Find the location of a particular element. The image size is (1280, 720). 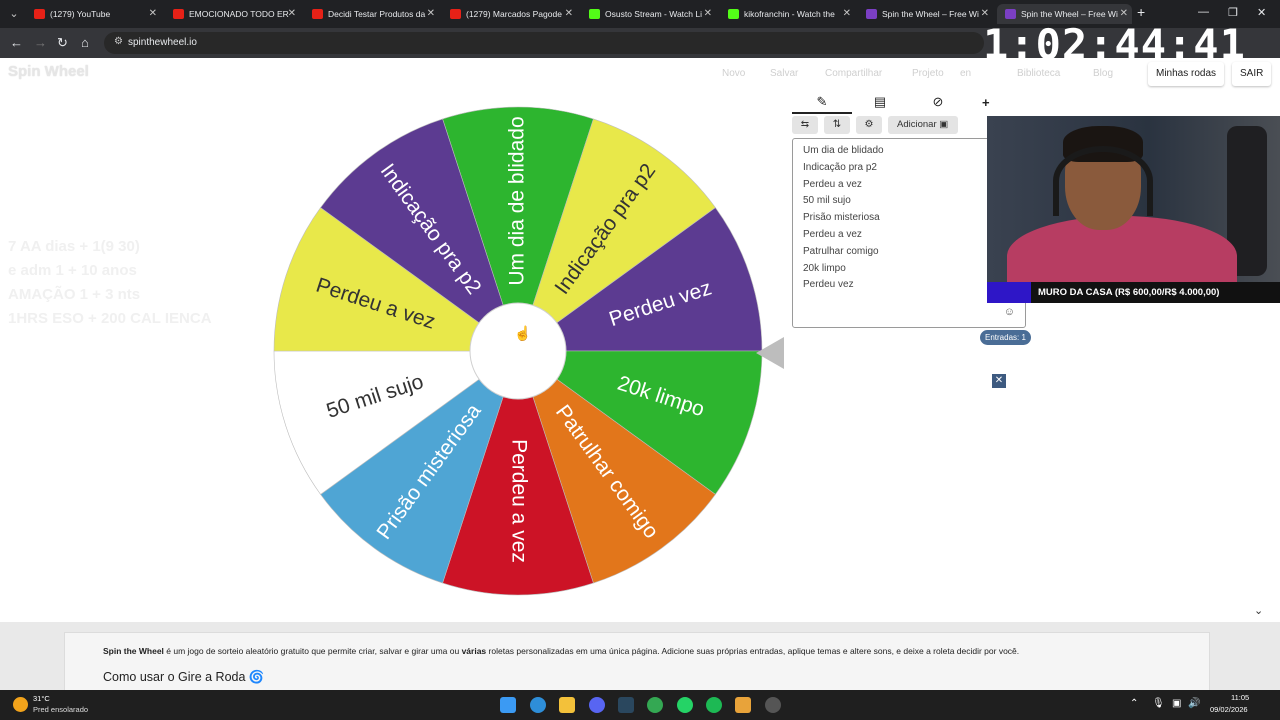

browser-tab: kikofranchin - Watch the ✕ is located at coordinates (787, 14).